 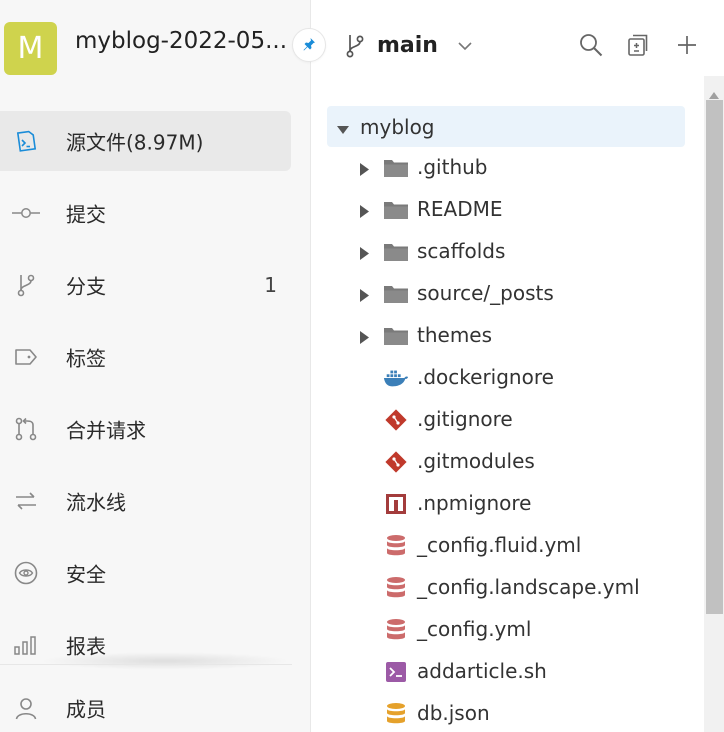 I want to click on tree-folder: source/_posts, so click(x=506, y=294).